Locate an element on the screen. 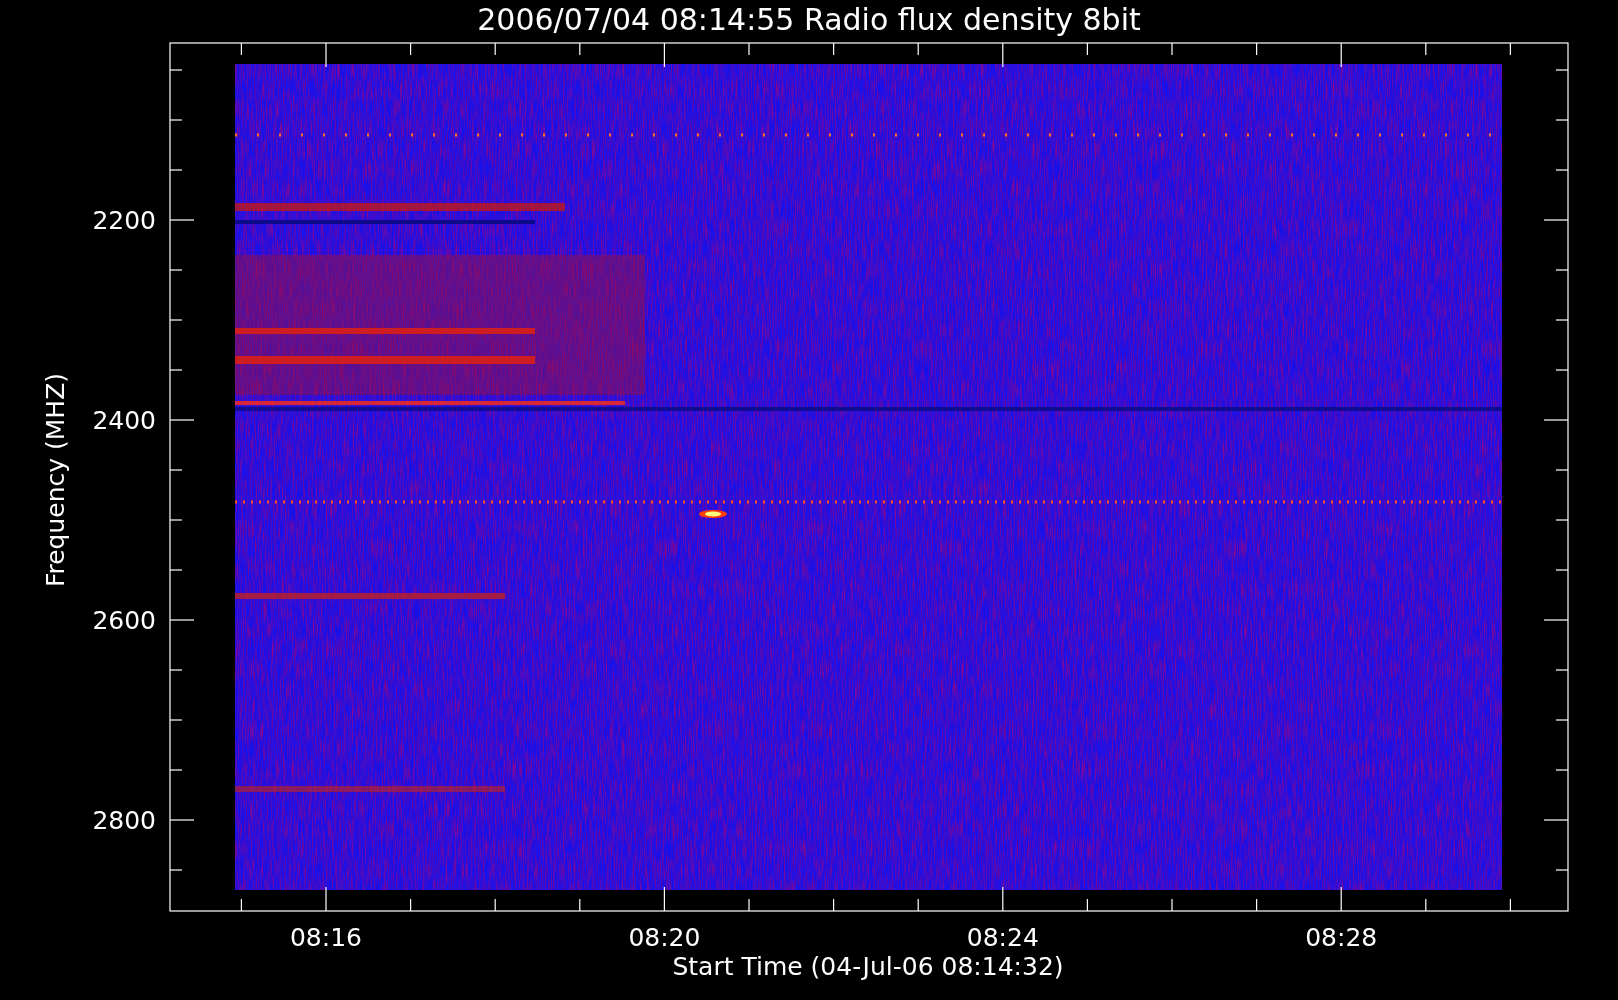 The width and height of the screenshot is (1618, 1000). x-axis-label: Start Time (04-Jul-06 08:14:32) is located at coordinates (868, 966).